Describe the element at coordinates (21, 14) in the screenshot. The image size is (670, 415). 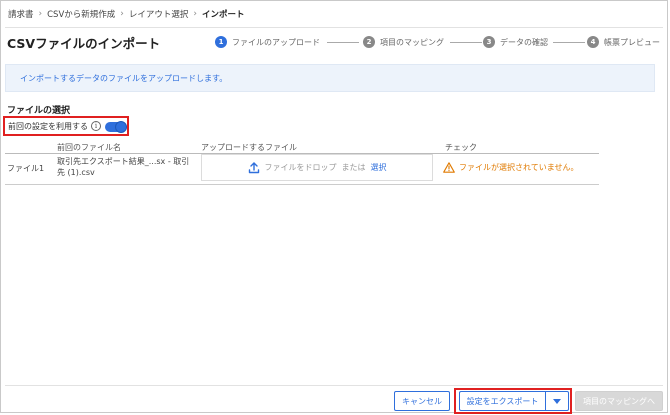
I see `breadcrumb-item-invoice: 請求書` at that location.